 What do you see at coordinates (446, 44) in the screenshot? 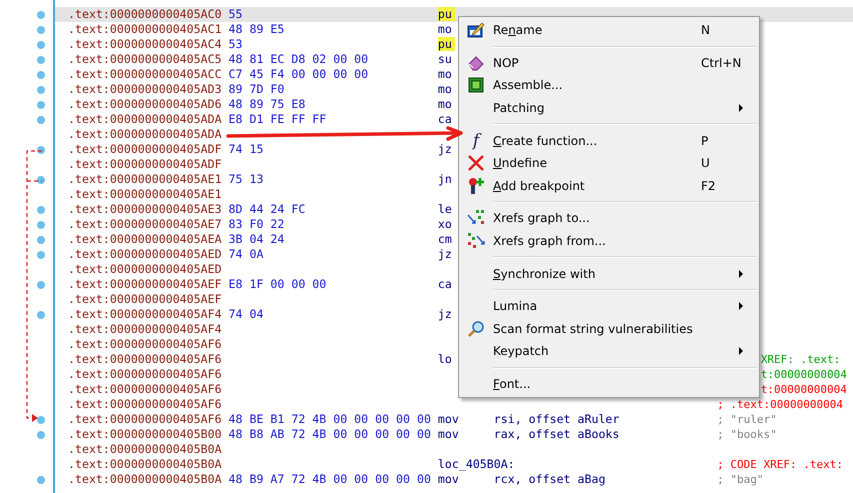
I see `mnemonic-text: pu` at bounding box center [446, 44].